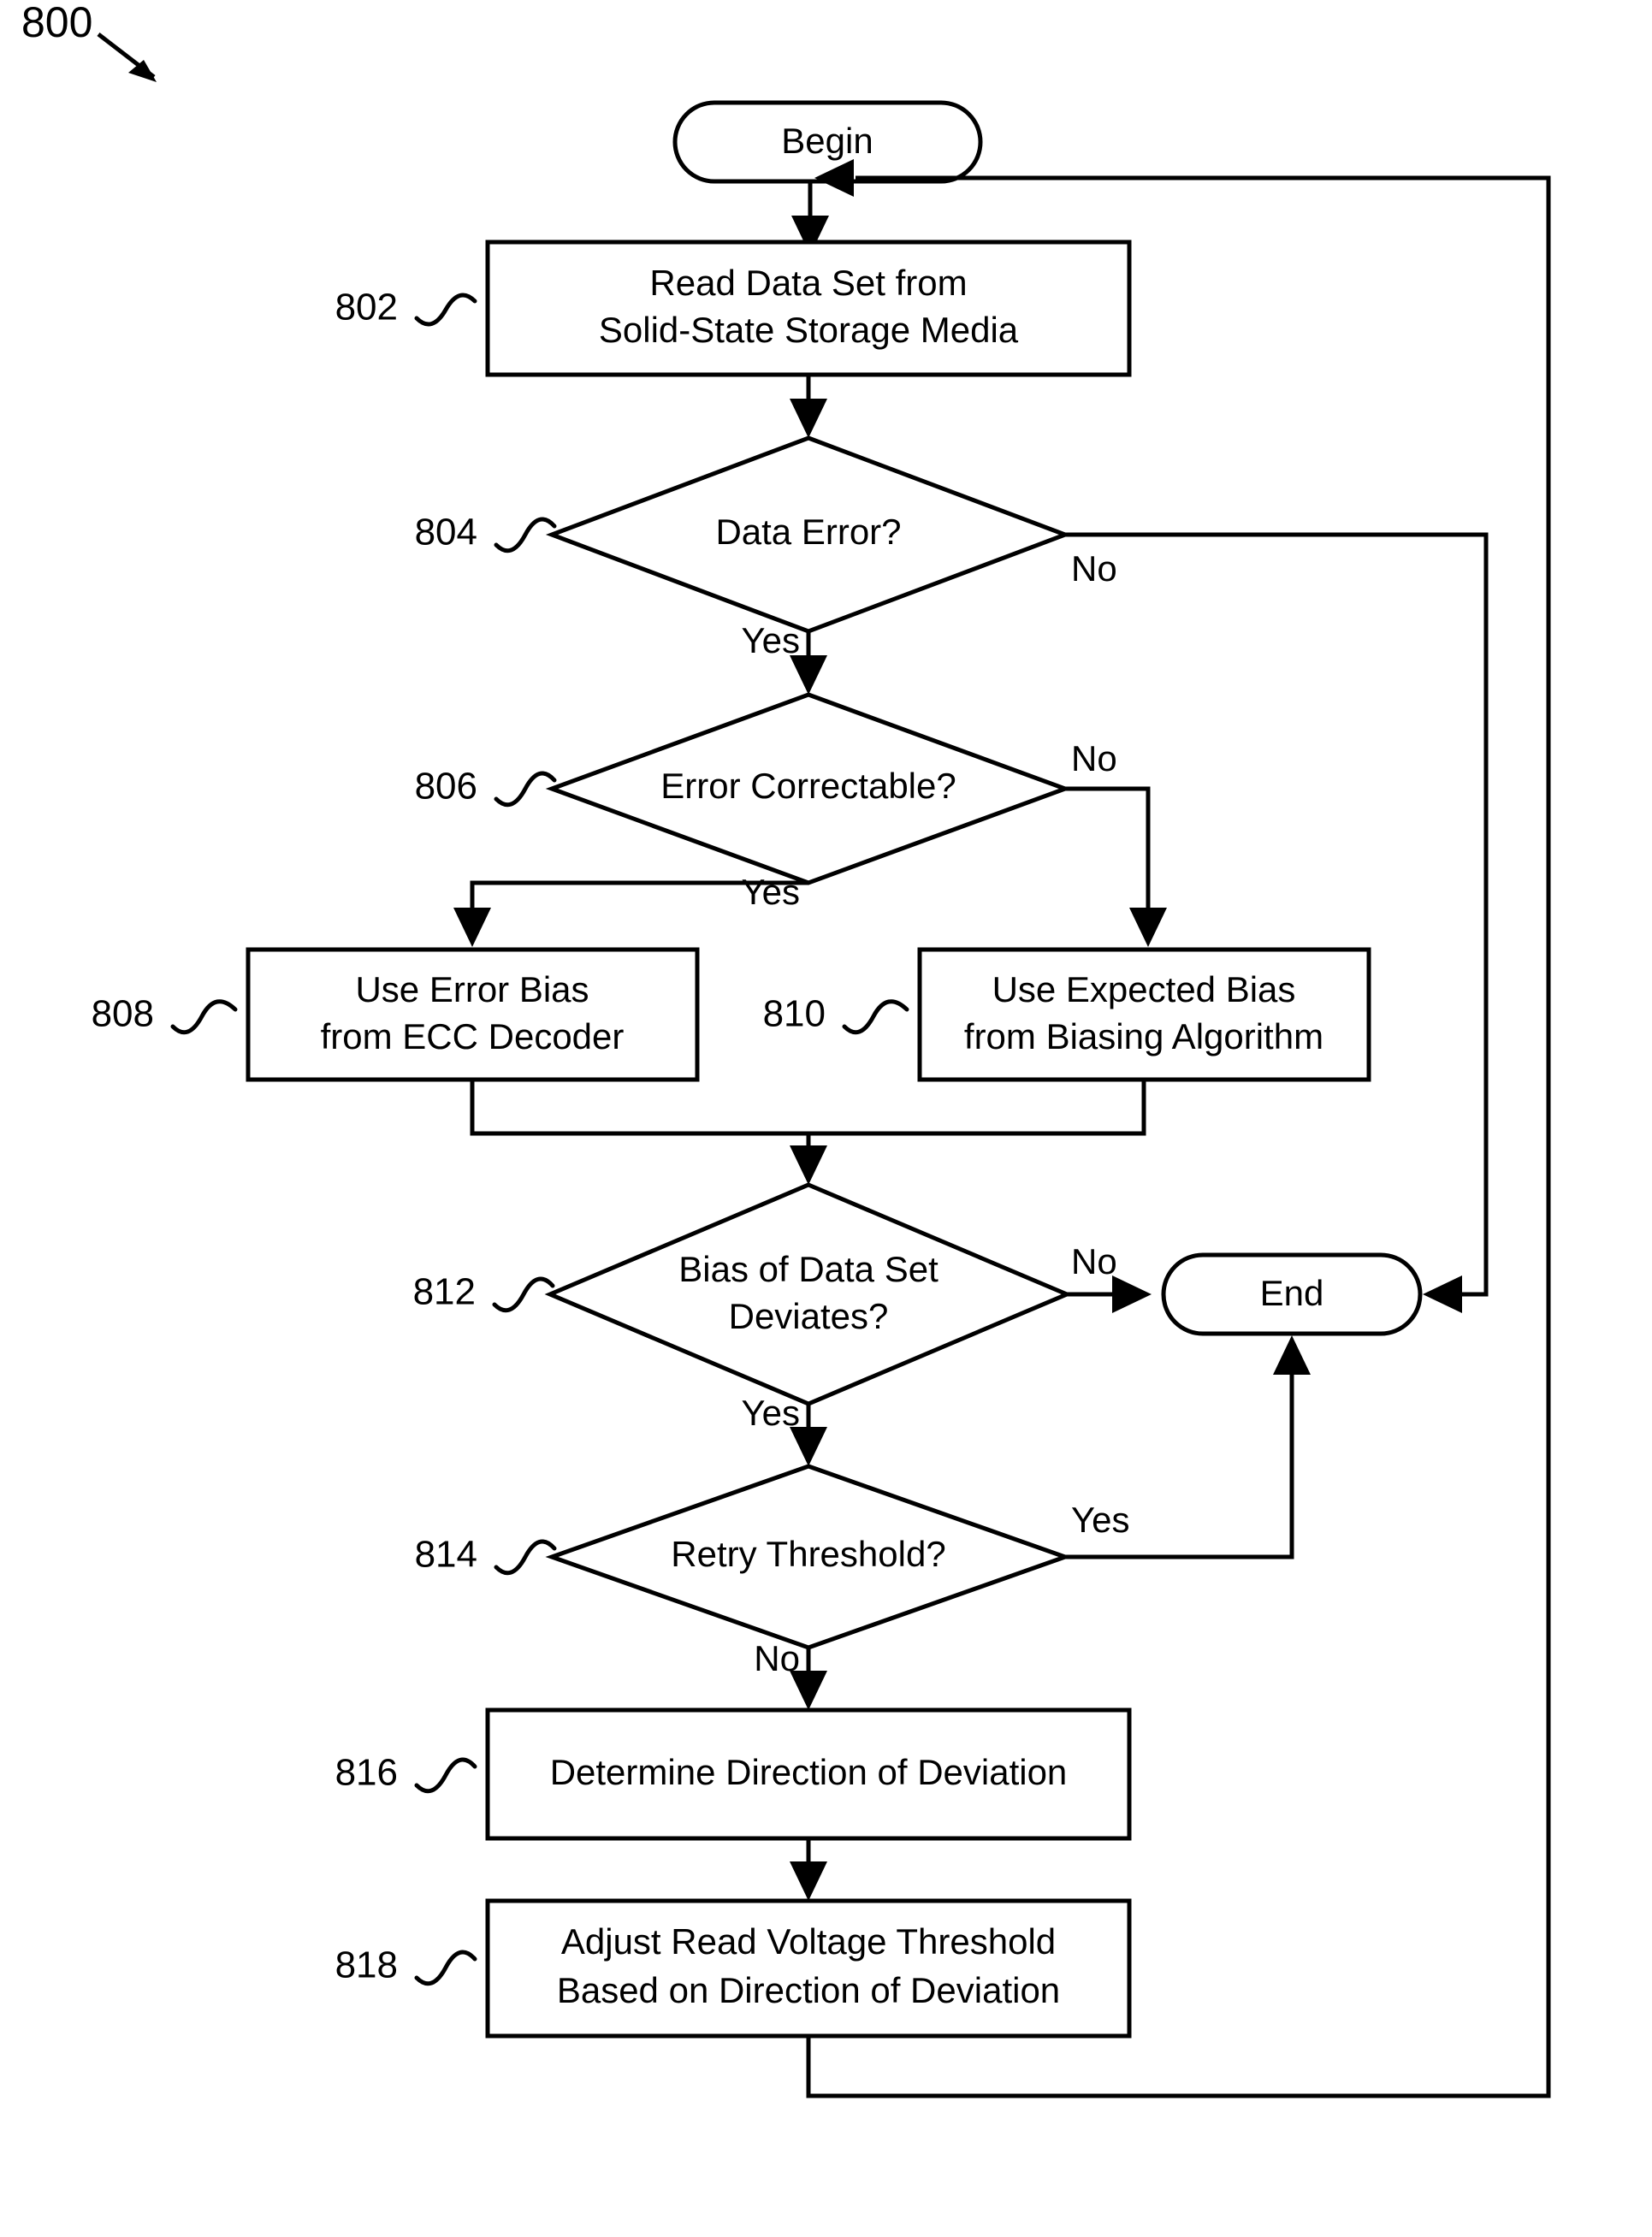 This screenshot has width=1652, height=2237. Describe the element at coordinates (794, 1014) in the screenshot. I see `step-810-ref: 810` at that location.